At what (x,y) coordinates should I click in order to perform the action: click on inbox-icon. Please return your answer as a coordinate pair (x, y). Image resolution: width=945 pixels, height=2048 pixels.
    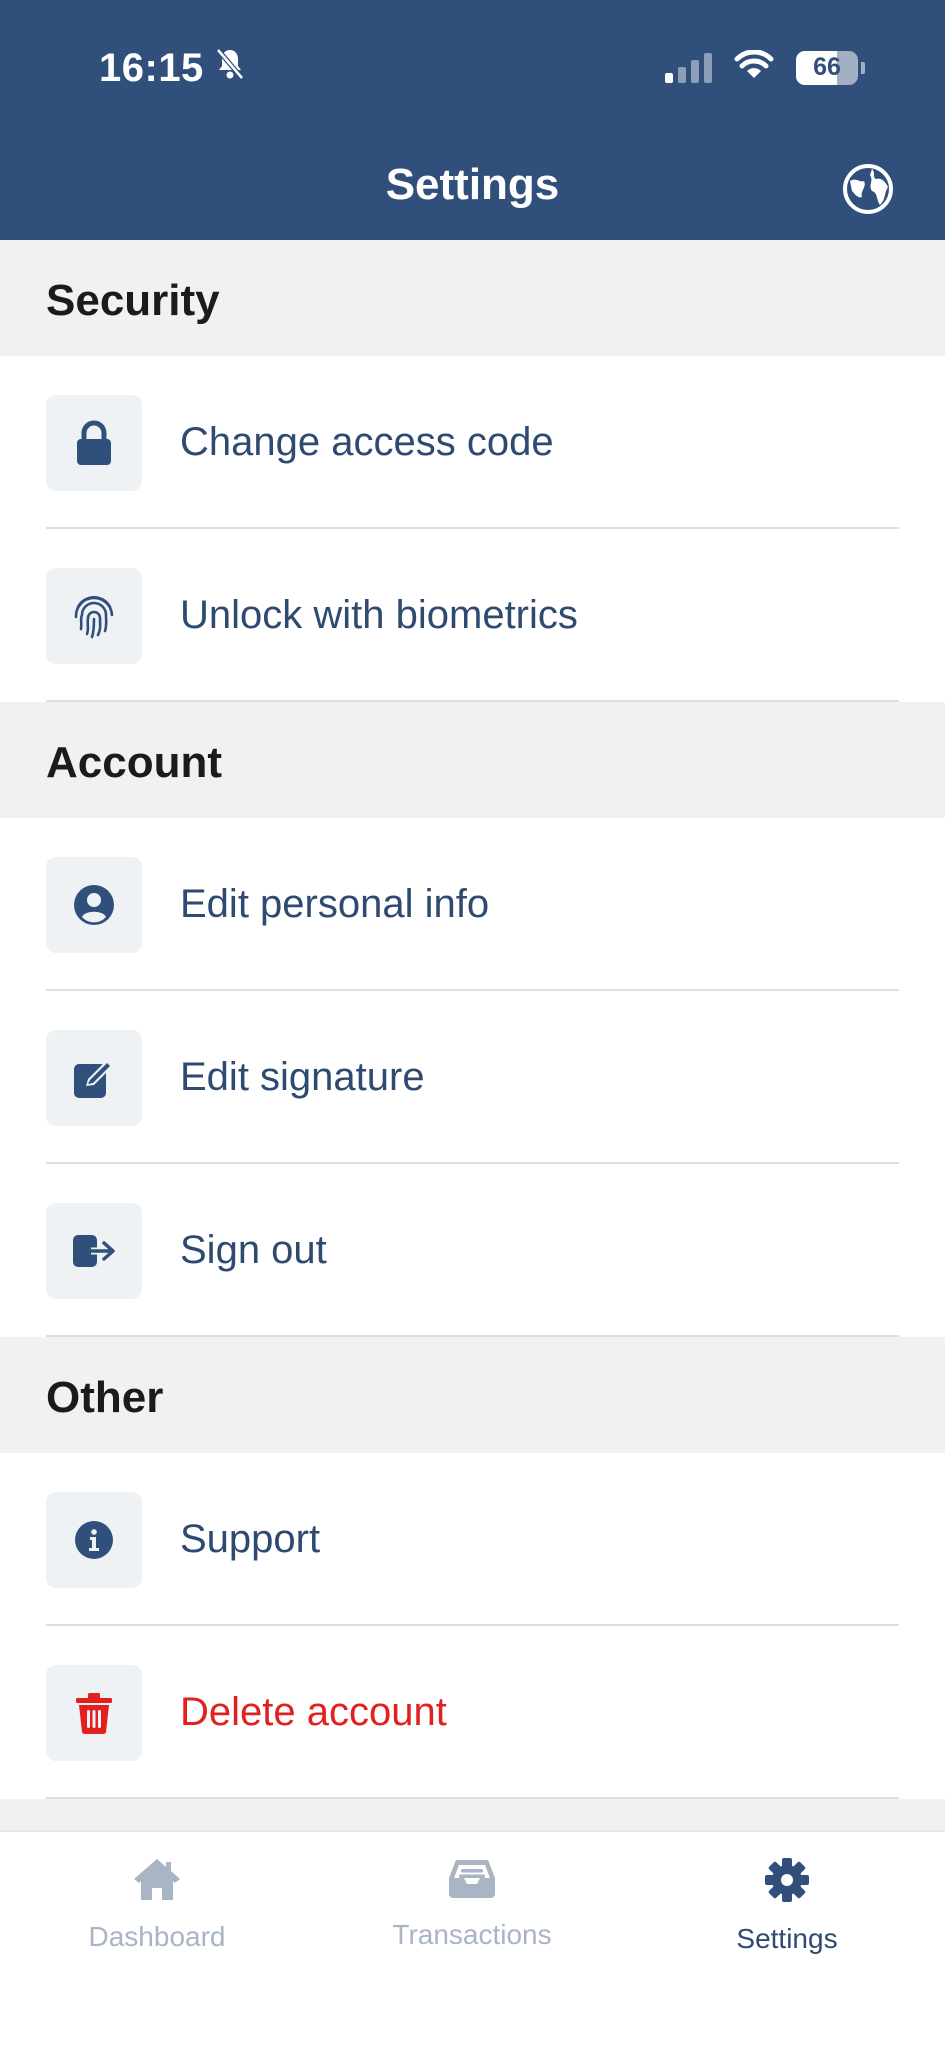
    Looking at the image, I should click on (472, 1880).